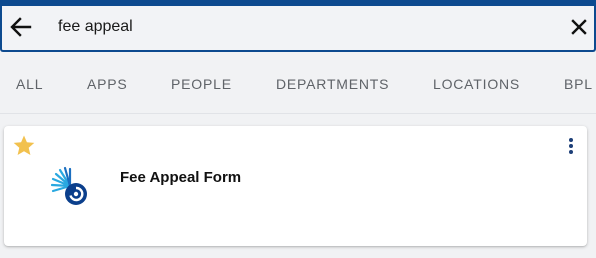 The width and height of the screenshot is (596, 258). I want to click on tab-departments: DEPARTMENTS, so click(332, 84).